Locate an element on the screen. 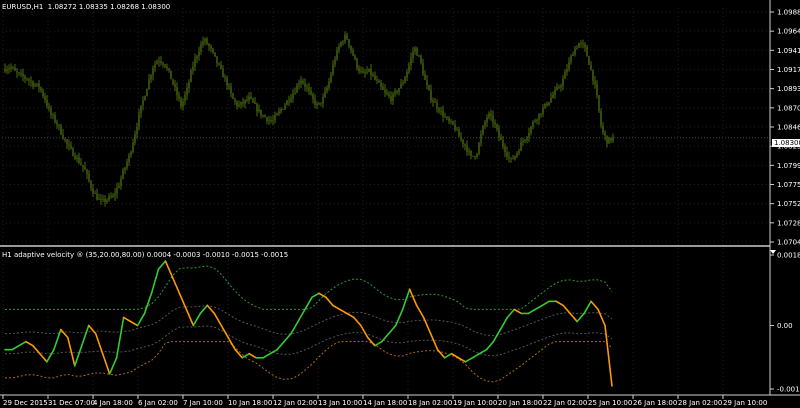 The width and height of the screenshot is (800, 408). time-tick-label: 7 Jan 10:00 is located at coordinates (203, 403).